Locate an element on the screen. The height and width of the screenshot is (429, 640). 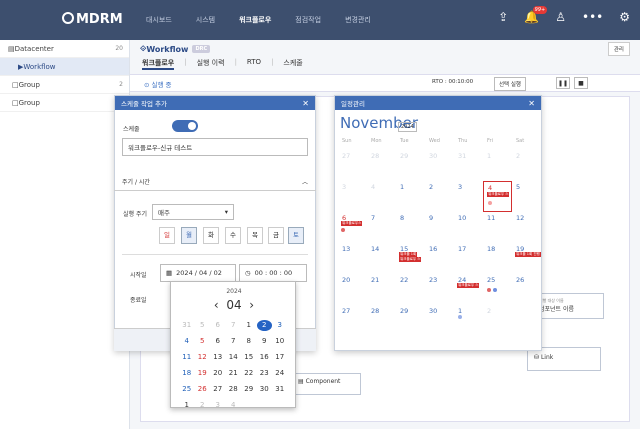
logo-icon is located at coordinates (68, 18).